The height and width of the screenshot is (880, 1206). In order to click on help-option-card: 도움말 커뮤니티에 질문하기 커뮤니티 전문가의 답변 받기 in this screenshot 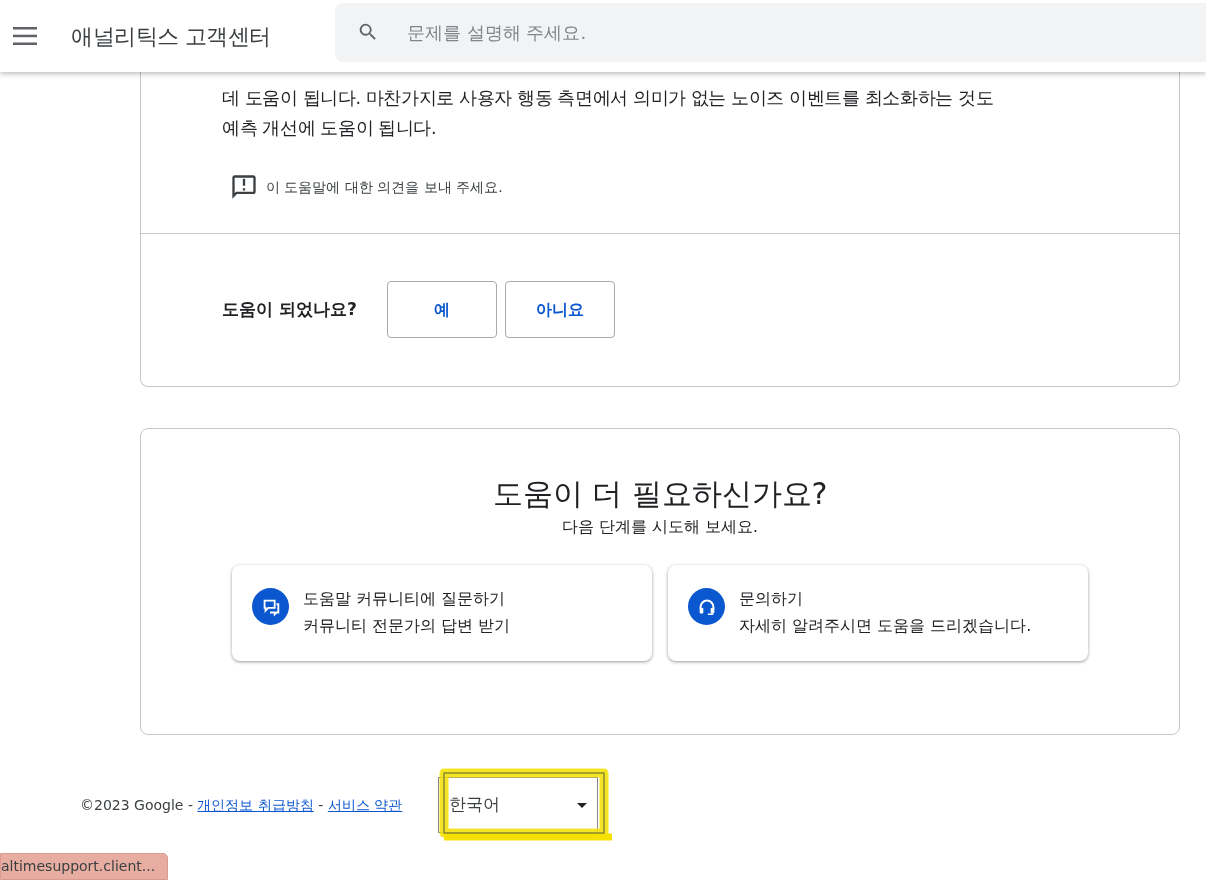, I will do `click(442, 613)`.